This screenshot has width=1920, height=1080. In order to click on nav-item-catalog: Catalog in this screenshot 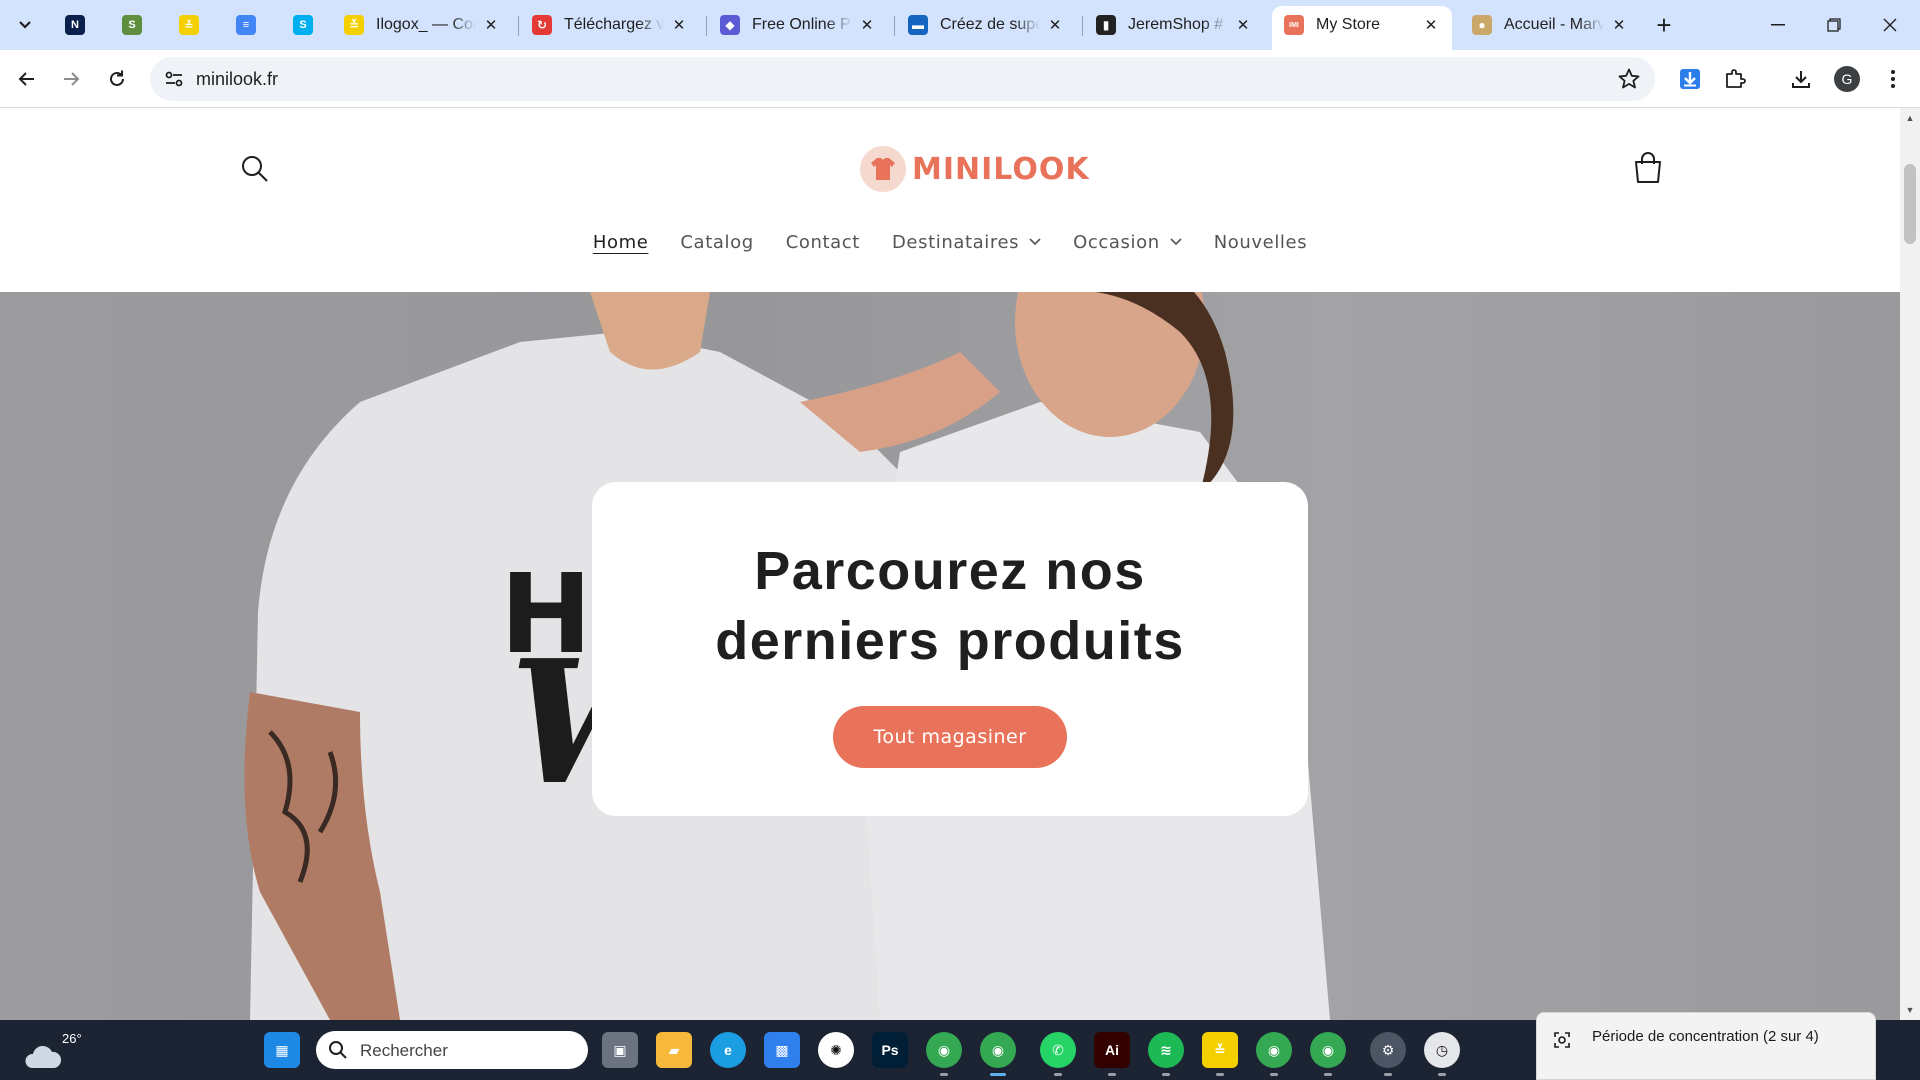, I will do `click(716, 242)`.